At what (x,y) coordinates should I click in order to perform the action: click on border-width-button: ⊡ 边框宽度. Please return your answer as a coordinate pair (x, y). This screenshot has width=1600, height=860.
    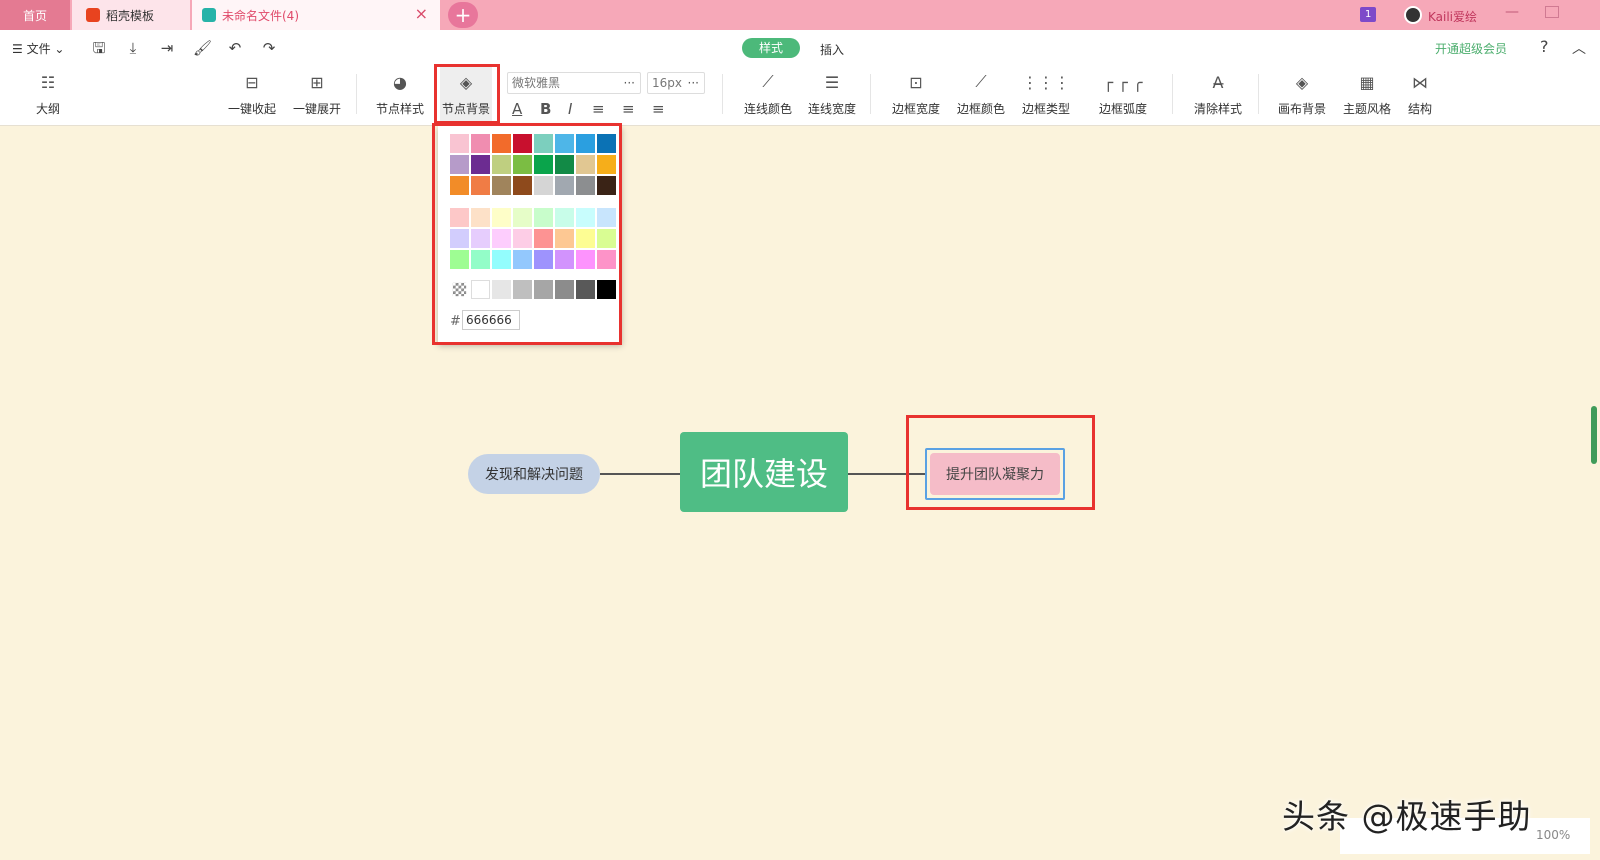
    Looking at the image, I should click on (916, 95).